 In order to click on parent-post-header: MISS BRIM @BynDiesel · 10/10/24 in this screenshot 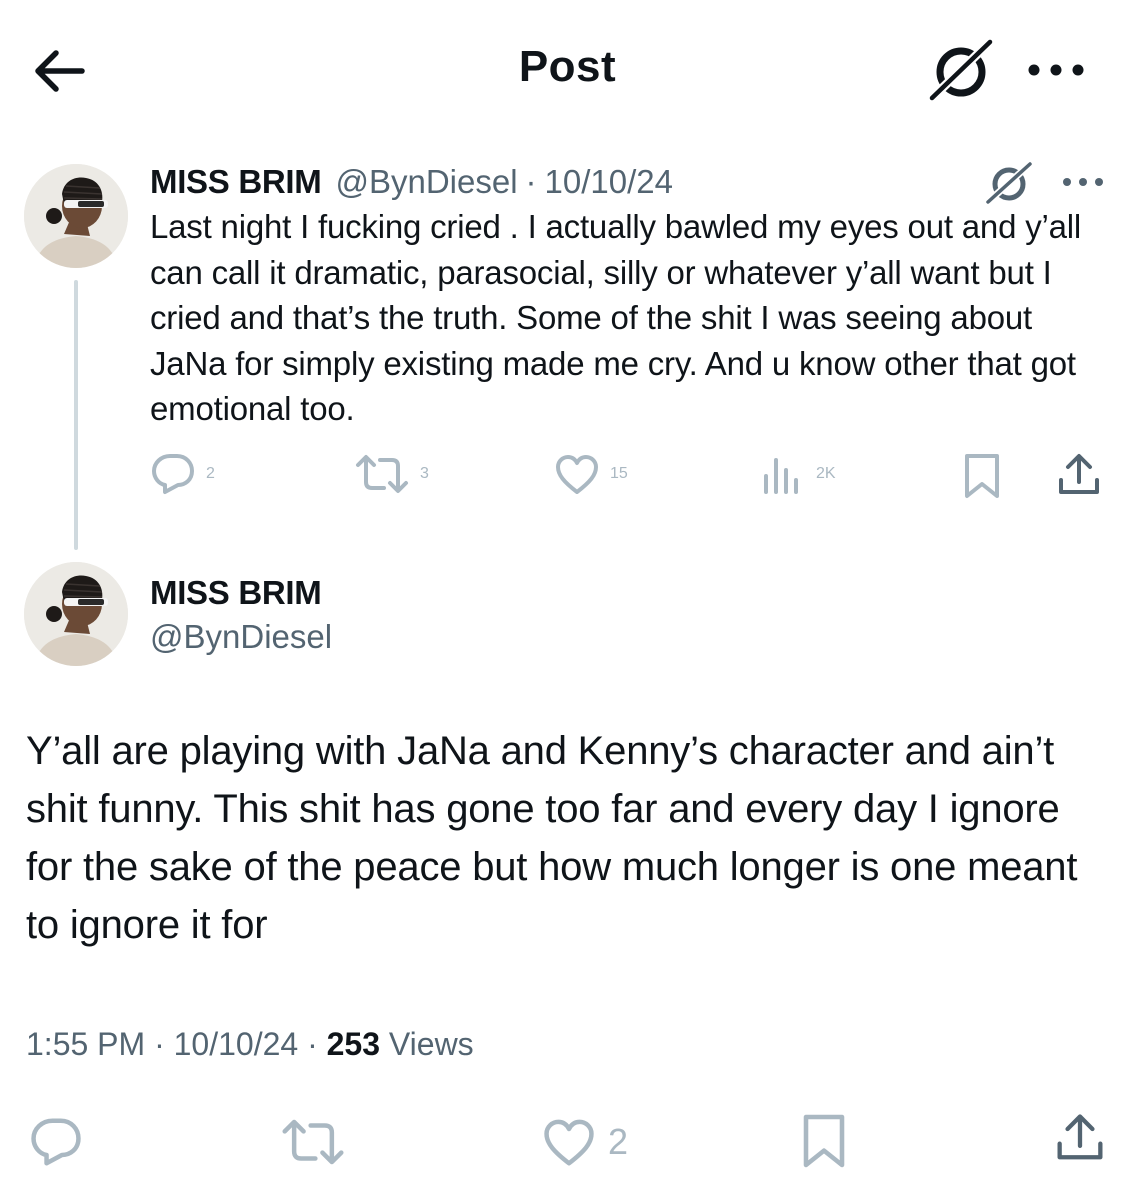, I will do `click(411, 182)`.